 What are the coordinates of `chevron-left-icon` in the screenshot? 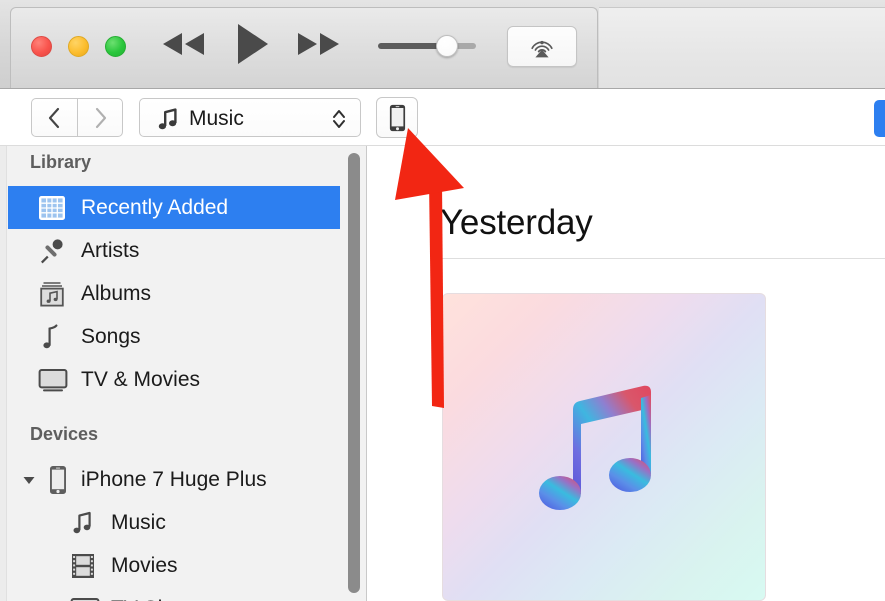 It's located at (54, 117).